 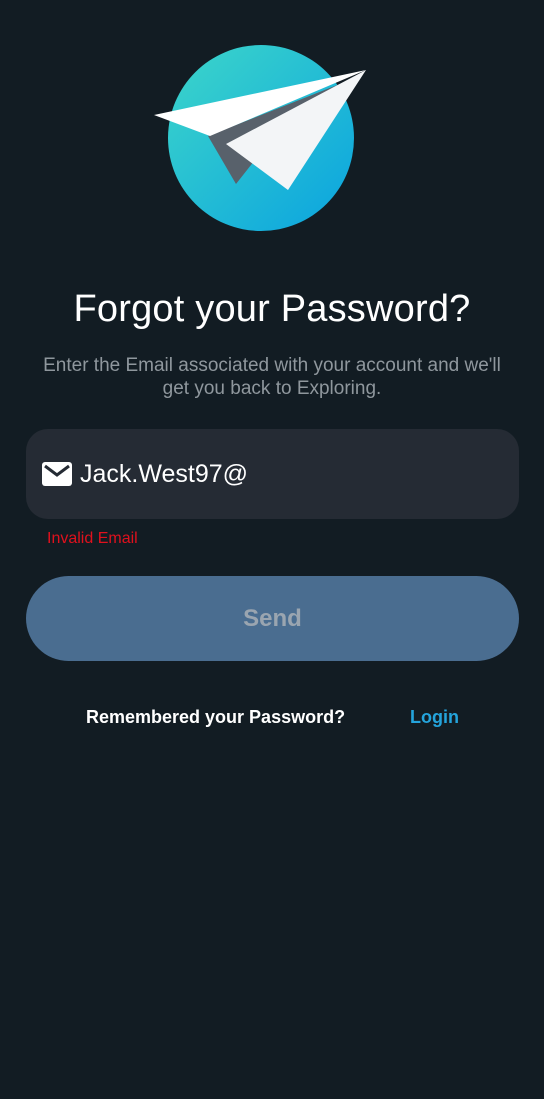 I want to click on mail-icon, so click(x=57, y=474).